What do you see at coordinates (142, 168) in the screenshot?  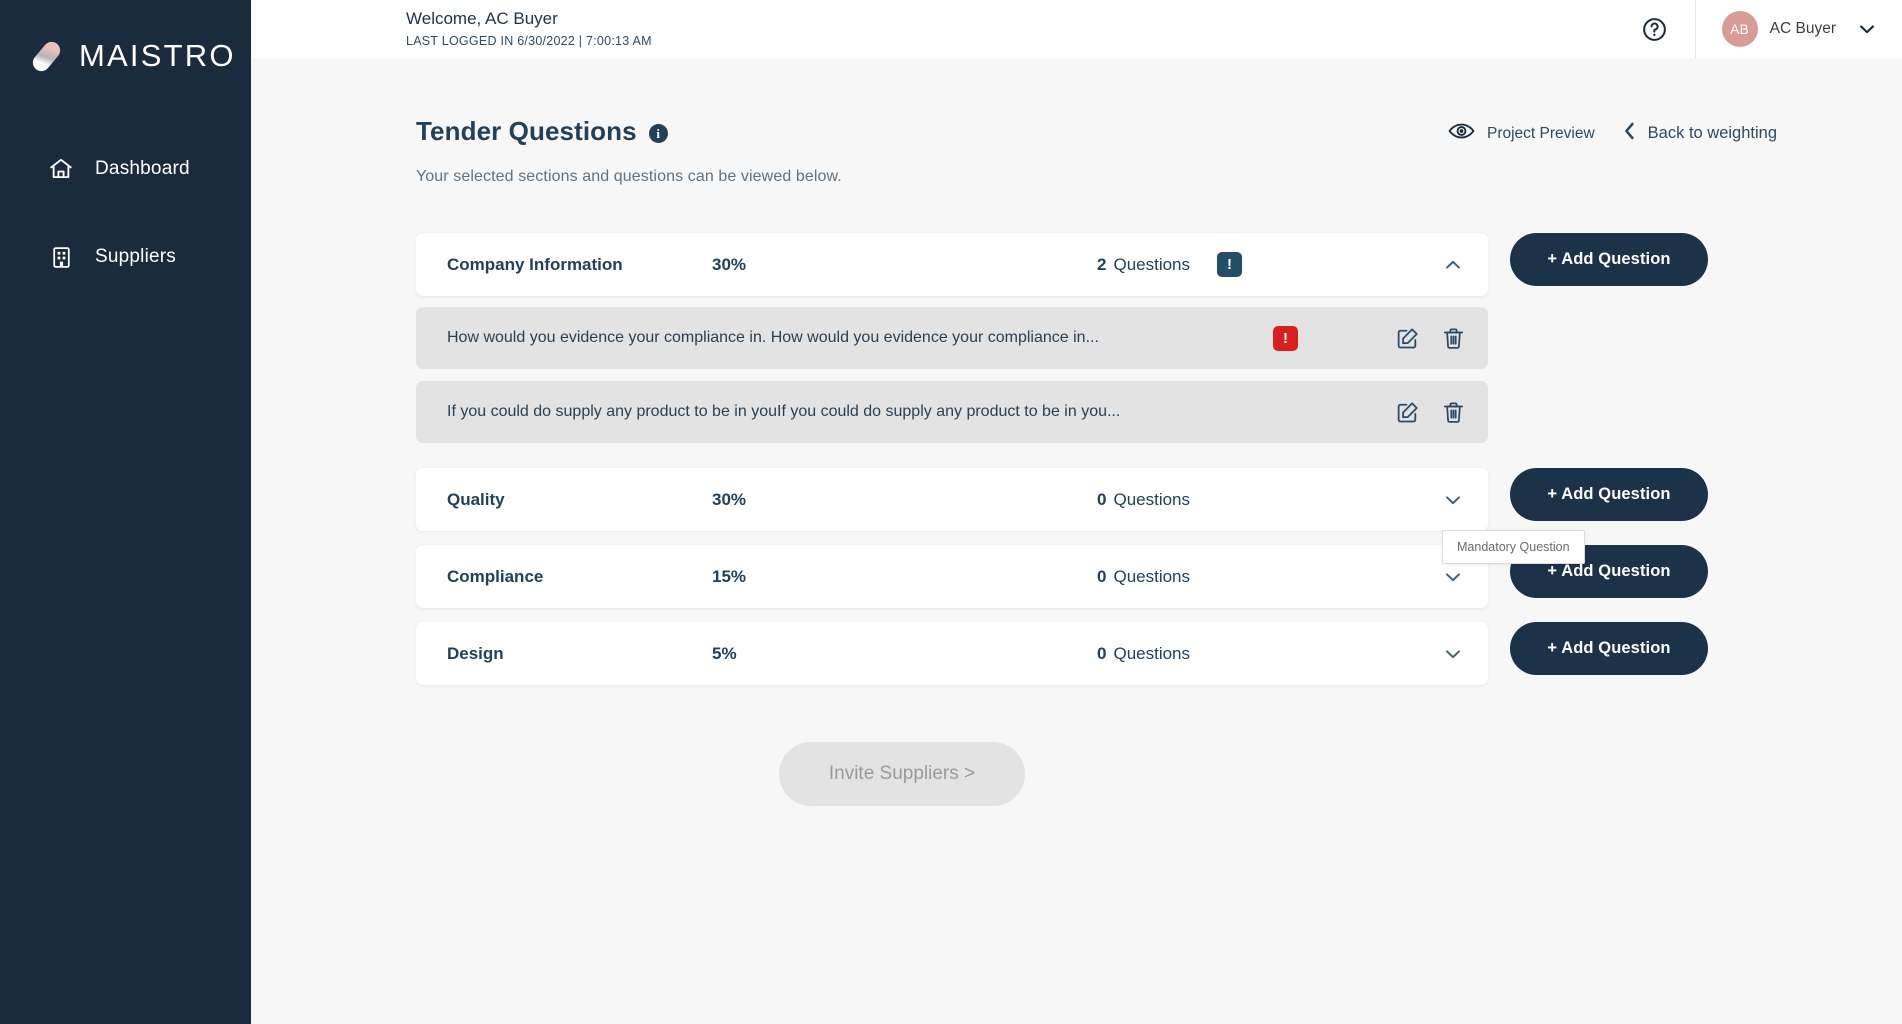 I see `sidebar-item-label: Dashboard` at bounding box center [142, 168].